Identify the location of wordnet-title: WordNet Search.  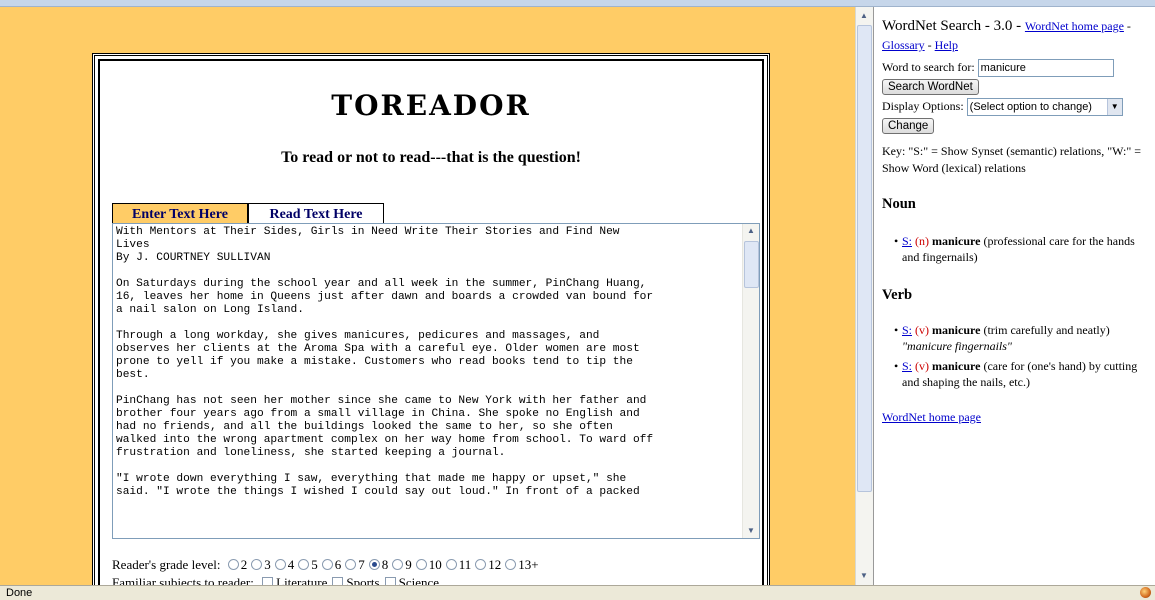
(932, 26).